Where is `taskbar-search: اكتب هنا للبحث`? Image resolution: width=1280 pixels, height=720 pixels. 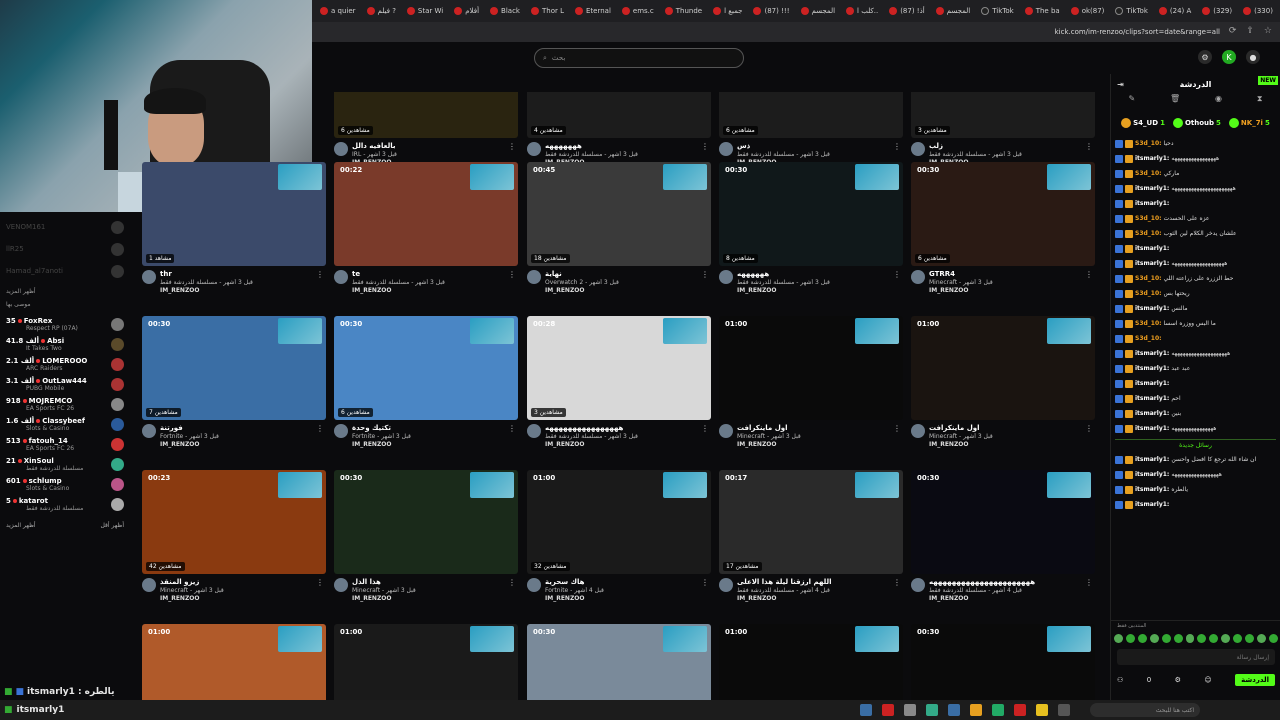 taskbar-search: اكتب هنا للبحث is located at coordinates (1145, 710).